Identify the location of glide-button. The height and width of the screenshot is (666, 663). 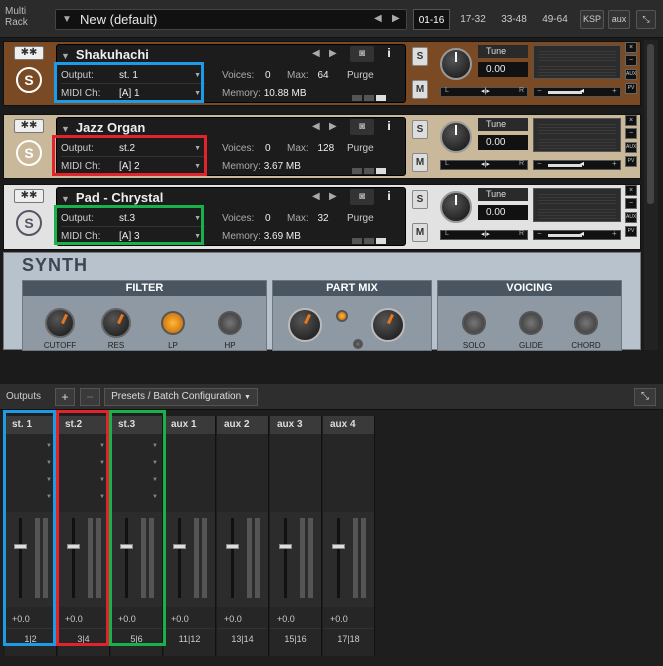
(531, 323).